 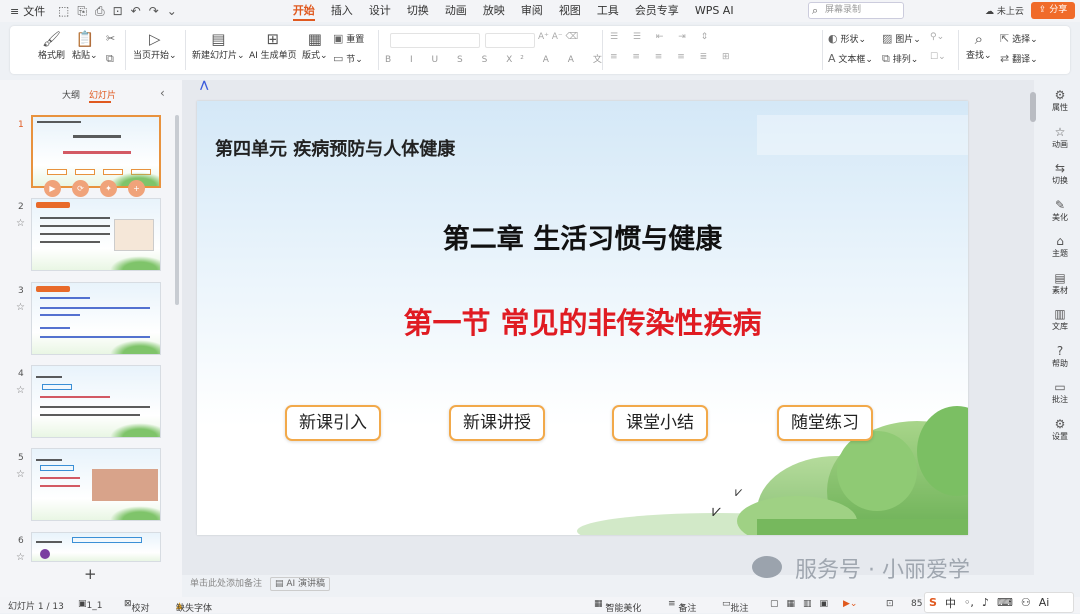 What do you see at coordinates (856, 10) in the screenshot?
I see `search-input: ⌕ 屏幕录制` at bounding box center [856, 10].